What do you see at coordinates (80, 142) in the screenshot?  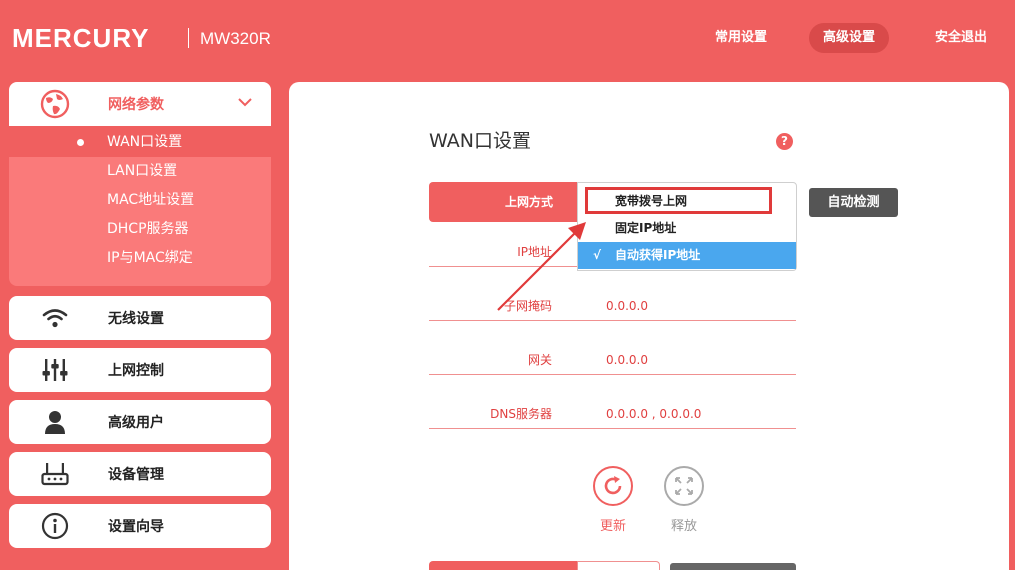 I see `active-dot-icon` at bounding box center [80, 142].